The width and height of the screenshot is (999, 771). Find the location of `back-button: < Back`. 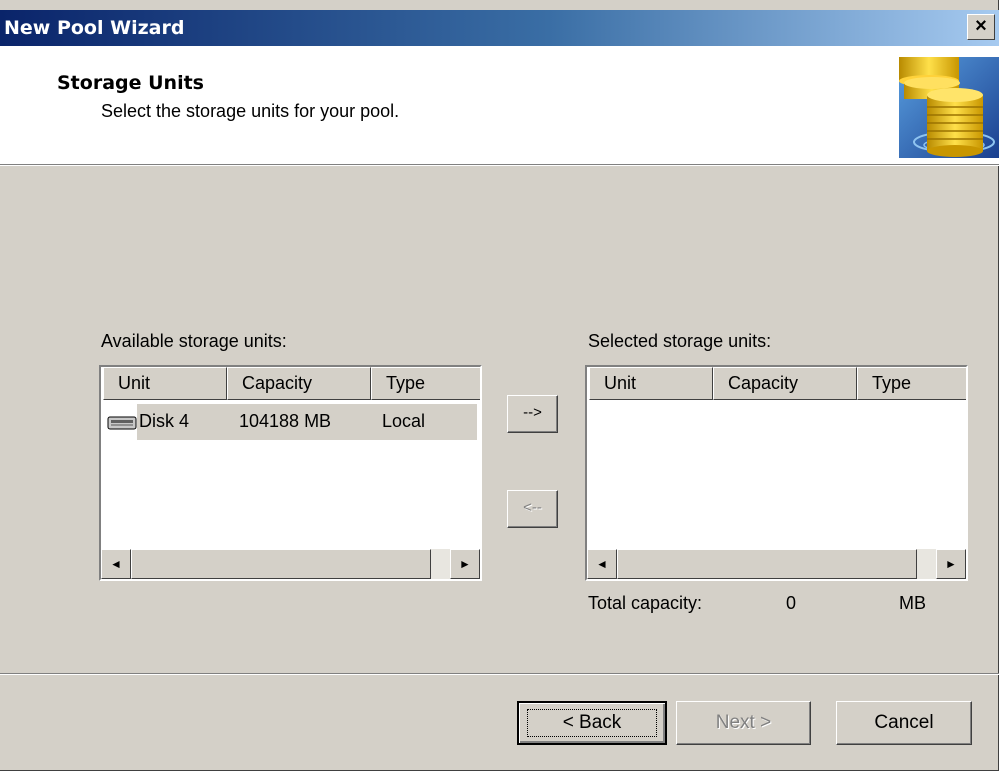

back-button: < Back is located at coordinates (592, 723).